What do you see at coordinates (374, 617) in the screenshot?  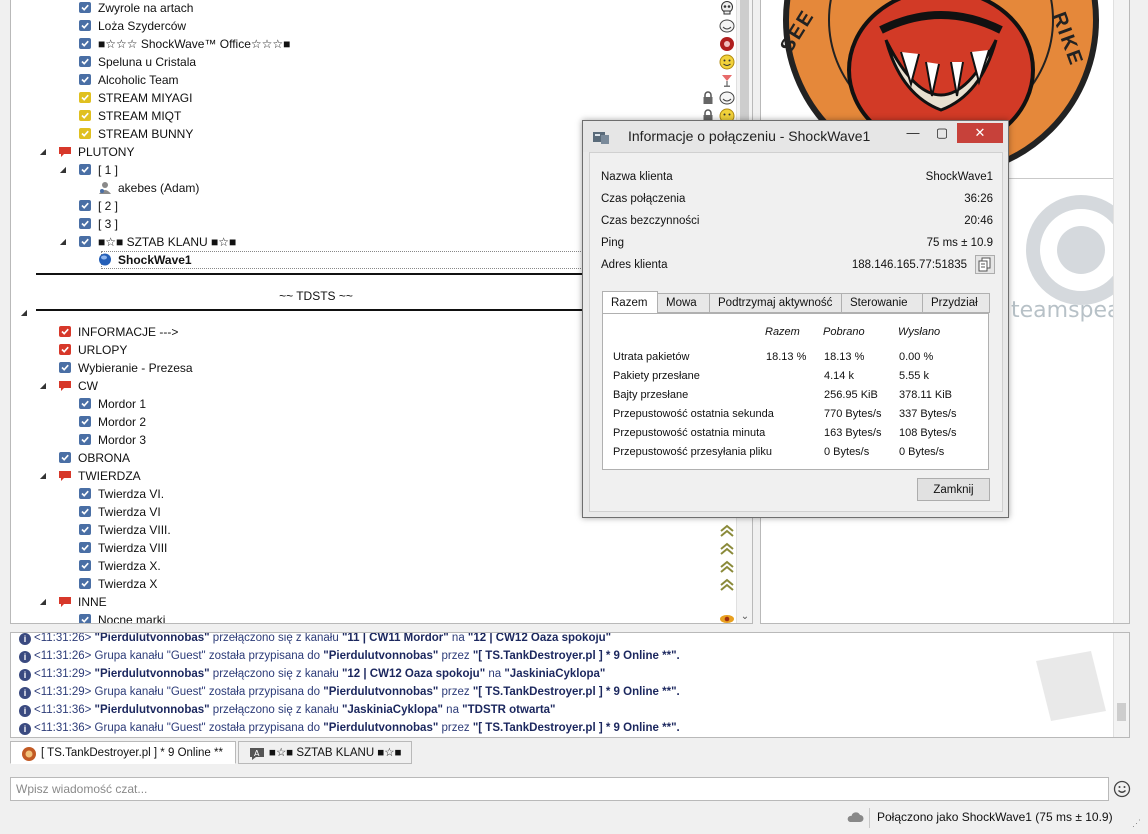 I see `channel-row: Nocne marki` at bounding box center [374, 617].